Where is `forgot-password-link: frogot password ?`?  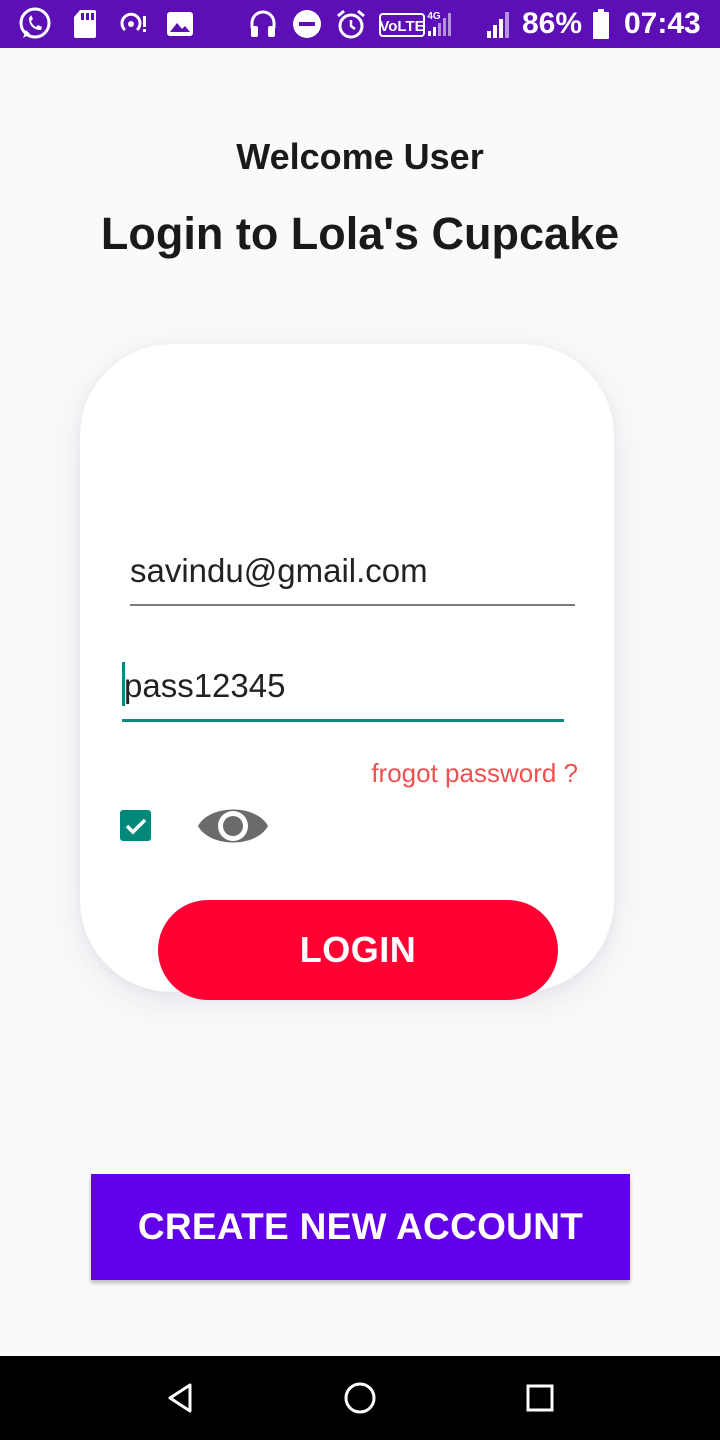
forgot-password-link: frogot password ? is located at coordinates (474, 773).